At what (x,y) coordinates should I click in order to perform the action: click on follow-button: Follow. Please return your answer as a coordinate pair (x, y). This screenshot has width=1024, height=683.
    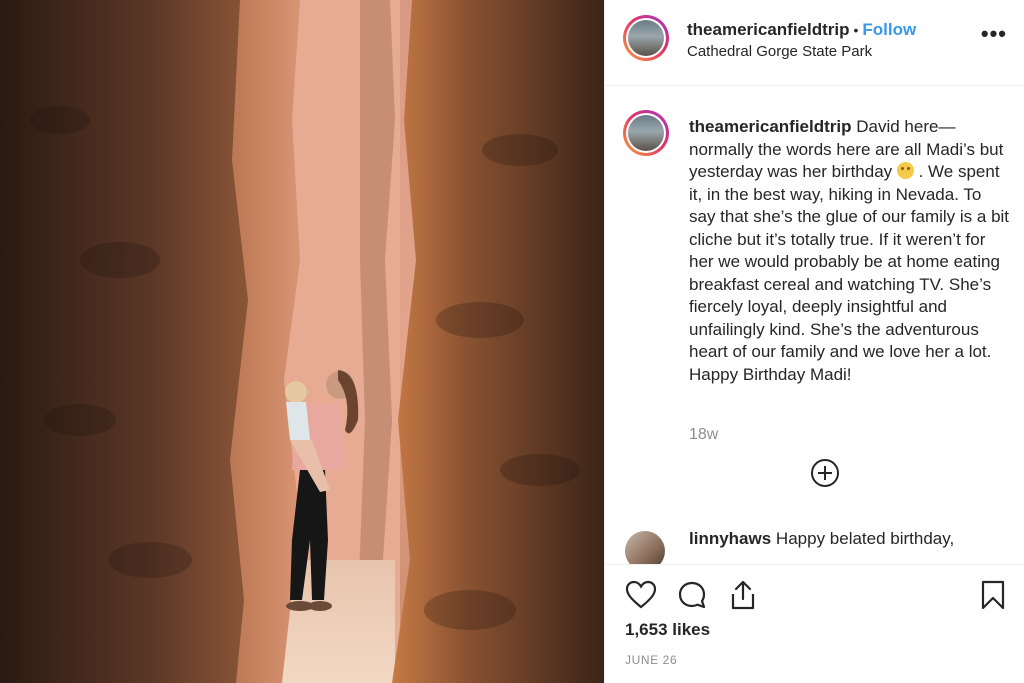
    Looking at the image, I should click on (889, 29).